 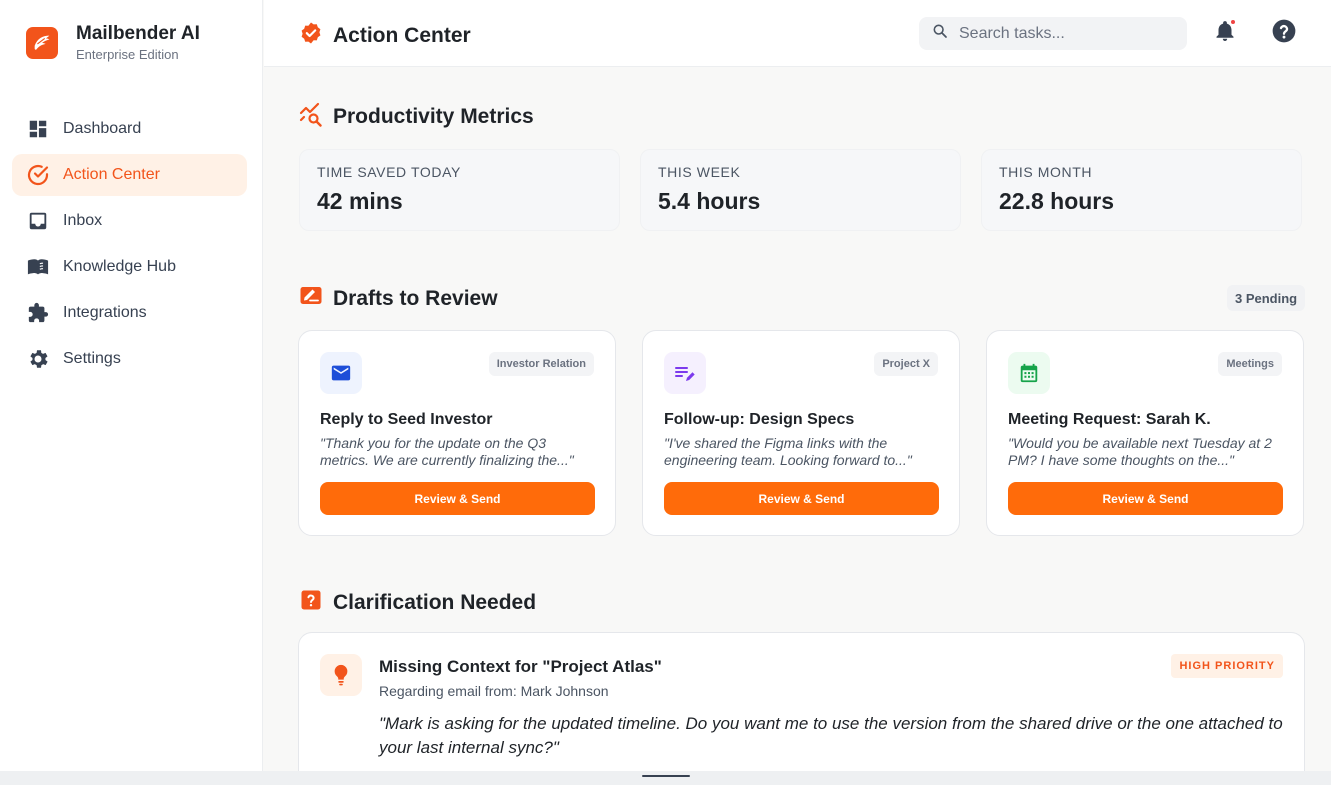 I want to click on metric-label: THIS WEEK, so click(x=699, y=172).